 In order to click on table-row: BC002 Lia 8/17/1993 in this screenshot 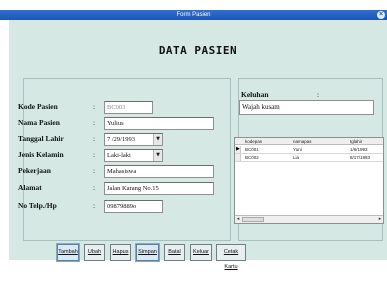, I will do `click(309, 158)`.